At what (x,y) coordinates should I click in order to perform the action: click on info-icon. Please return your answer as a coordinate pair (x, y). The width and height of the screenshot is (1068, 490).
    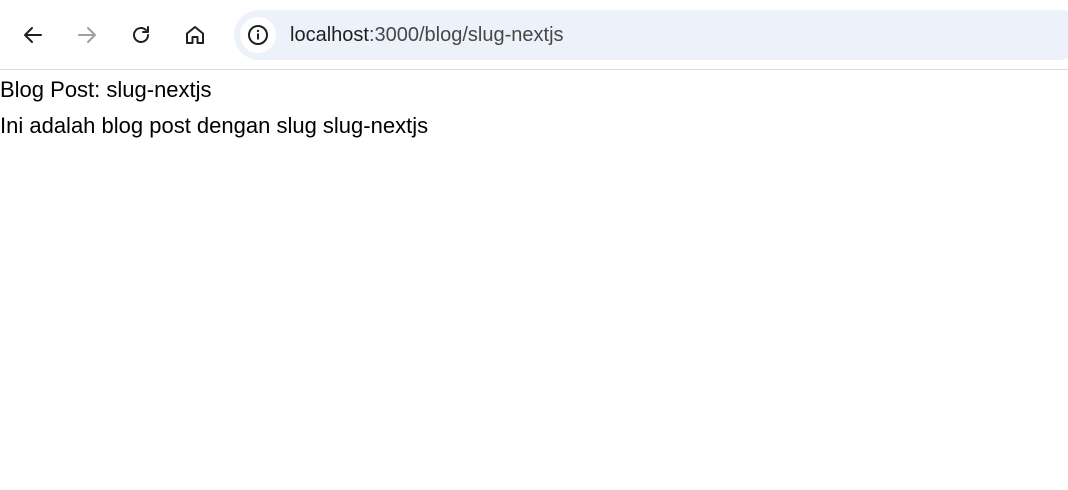
    Looking at the image, I should click on (258, 35).